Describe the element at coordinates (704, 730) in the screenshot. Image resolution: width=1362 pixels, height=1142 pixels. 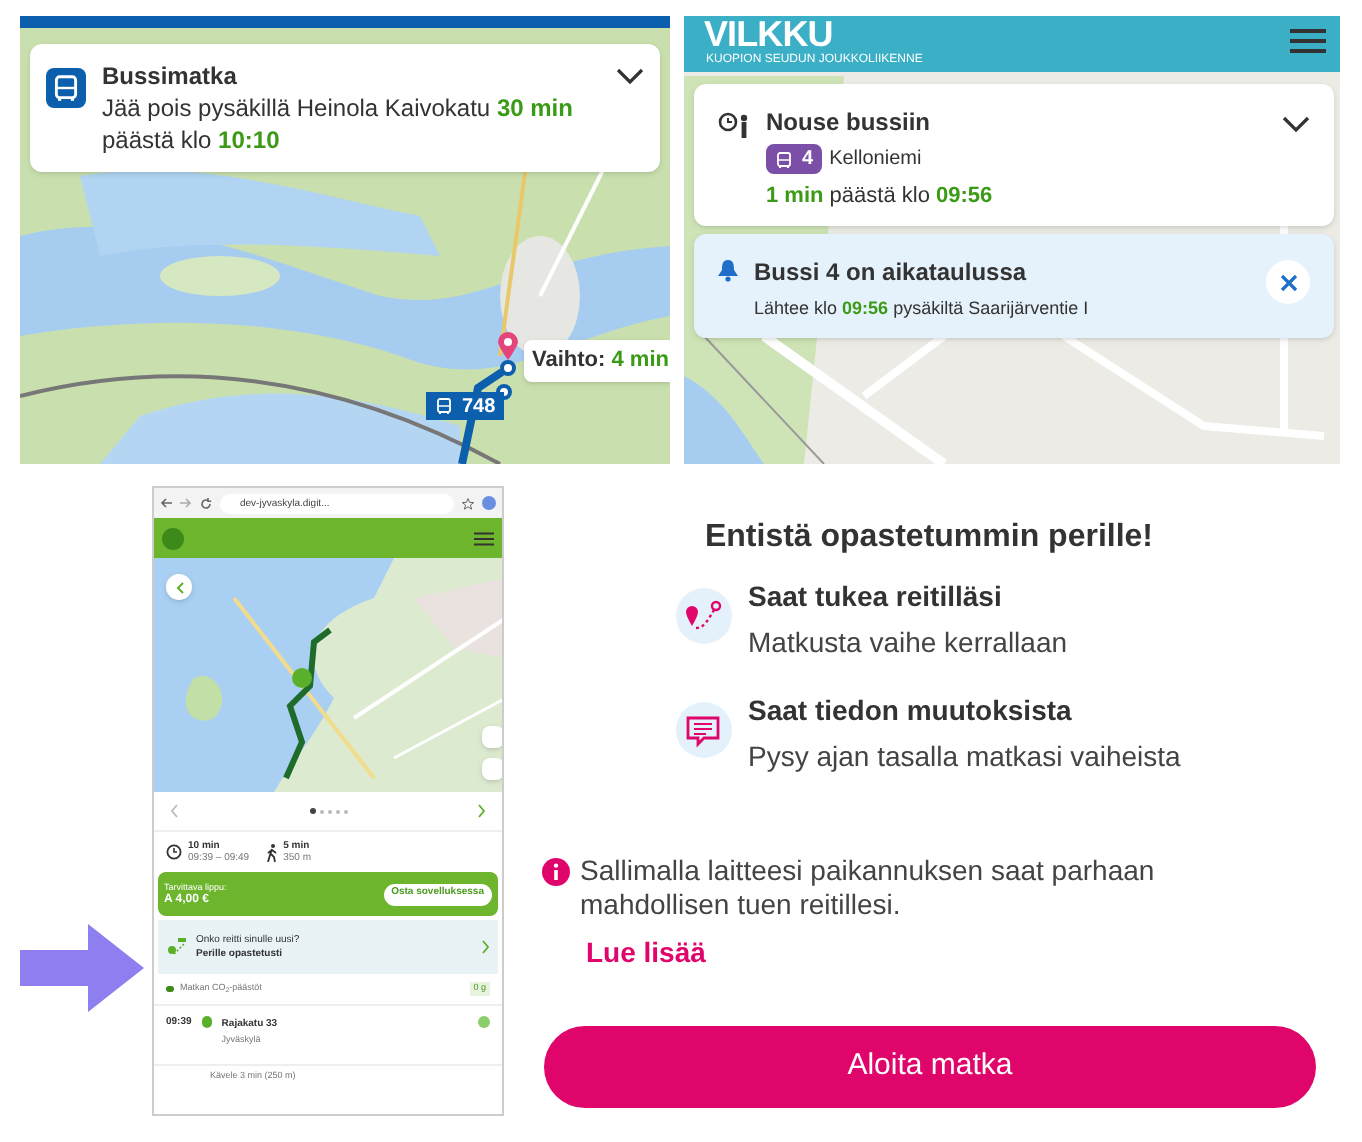
I see `message-icon` at that location.